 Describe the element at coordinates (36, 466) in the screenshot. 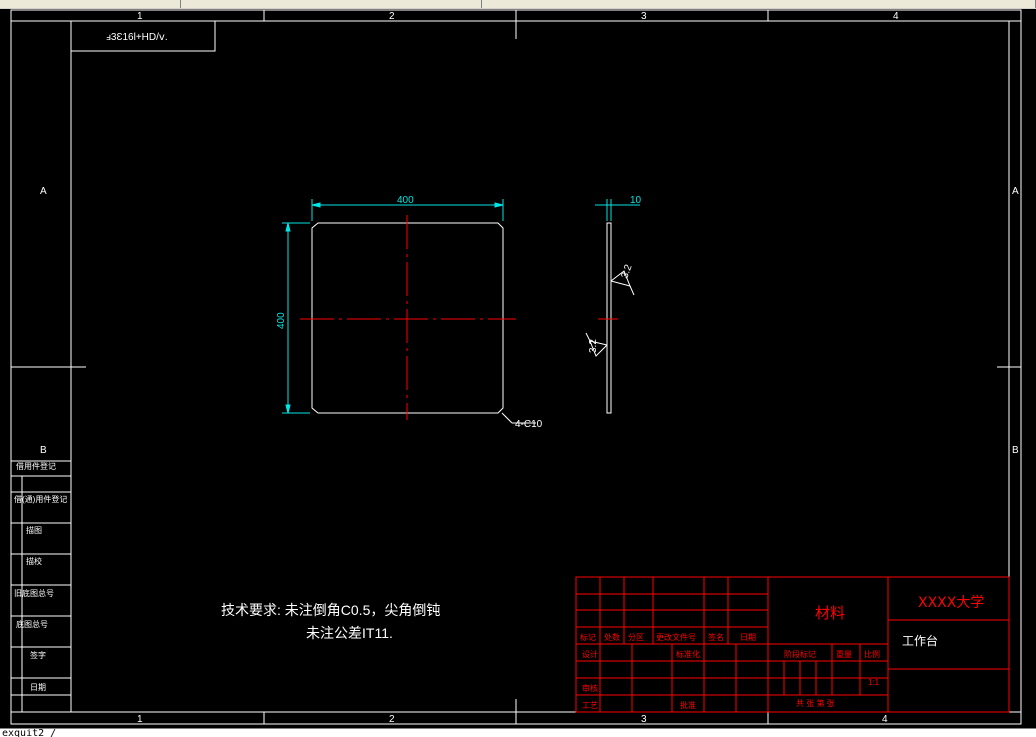

I see `sidebar-cell: 借用件登记` at that location.